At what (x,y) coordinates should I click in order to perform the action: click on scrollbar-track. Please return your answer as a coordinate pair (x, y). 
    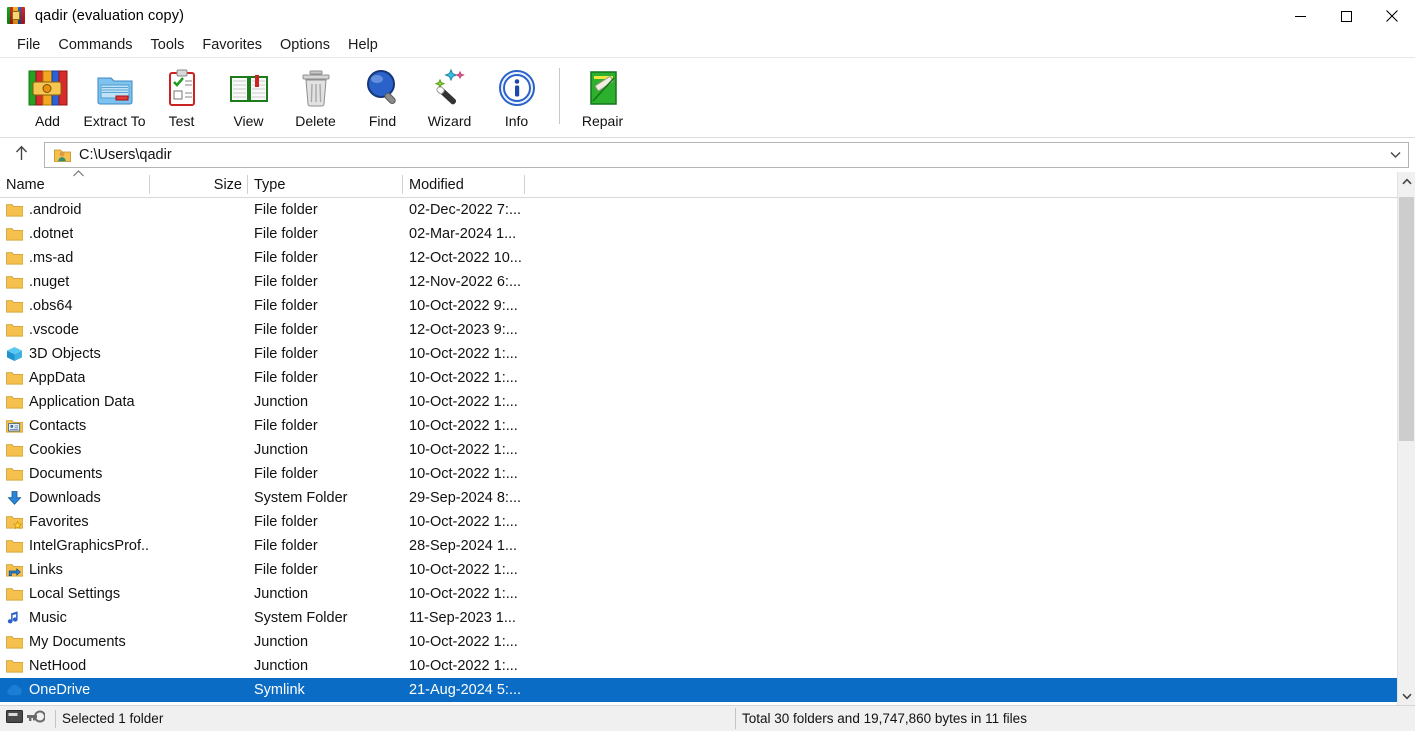
    Looking at the image, I should click on (1406, 438).